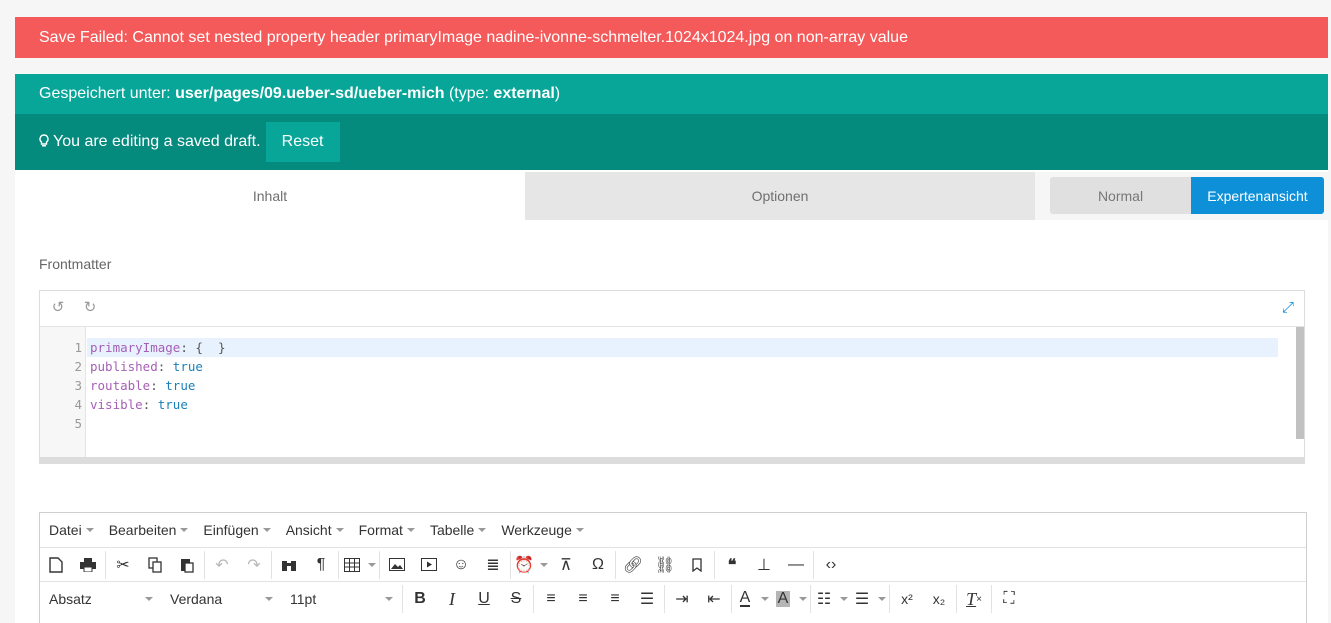 Image resolution: width=1331 pixels, height=623 pixels. I want to click on menu-bearbeiten: Bearbeiten, so click(149, 530).